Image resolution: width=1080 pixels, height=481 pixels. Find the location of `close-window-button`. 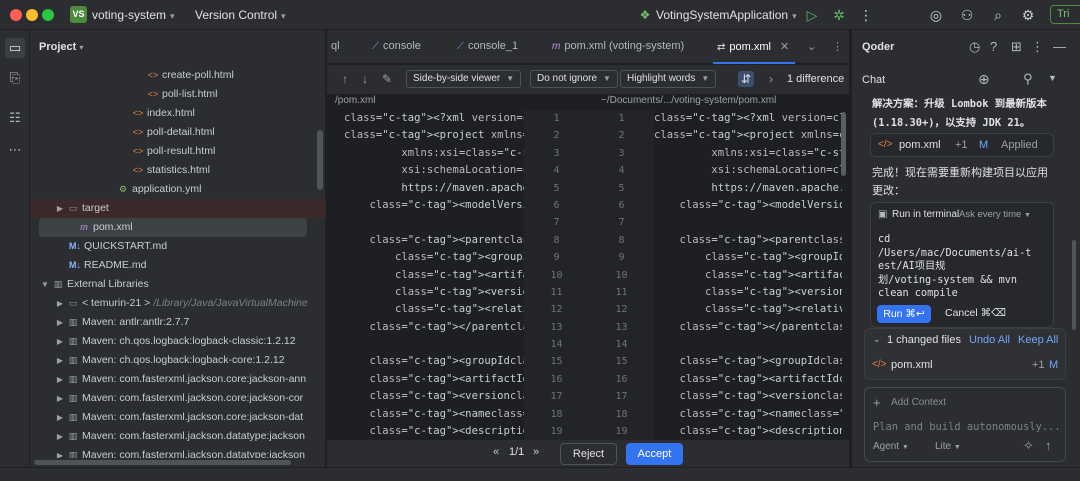

close-window-button is located at coordinates (16, 15).